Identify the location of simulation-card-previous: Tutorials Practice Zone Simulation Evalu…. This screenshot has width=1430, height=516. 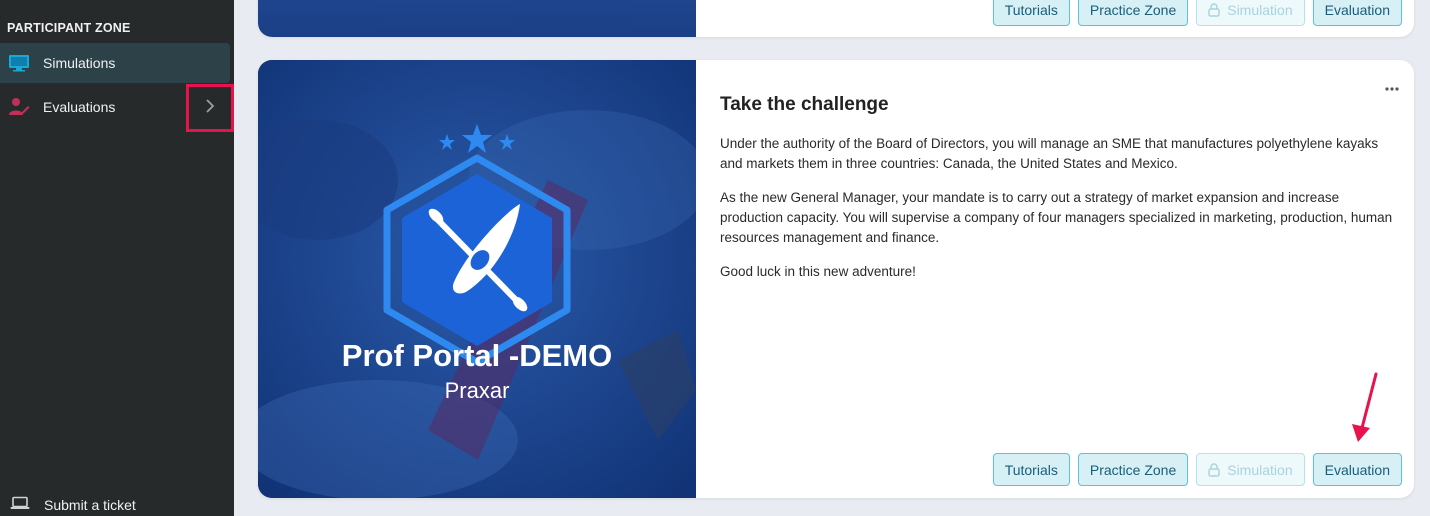
(836, 18).